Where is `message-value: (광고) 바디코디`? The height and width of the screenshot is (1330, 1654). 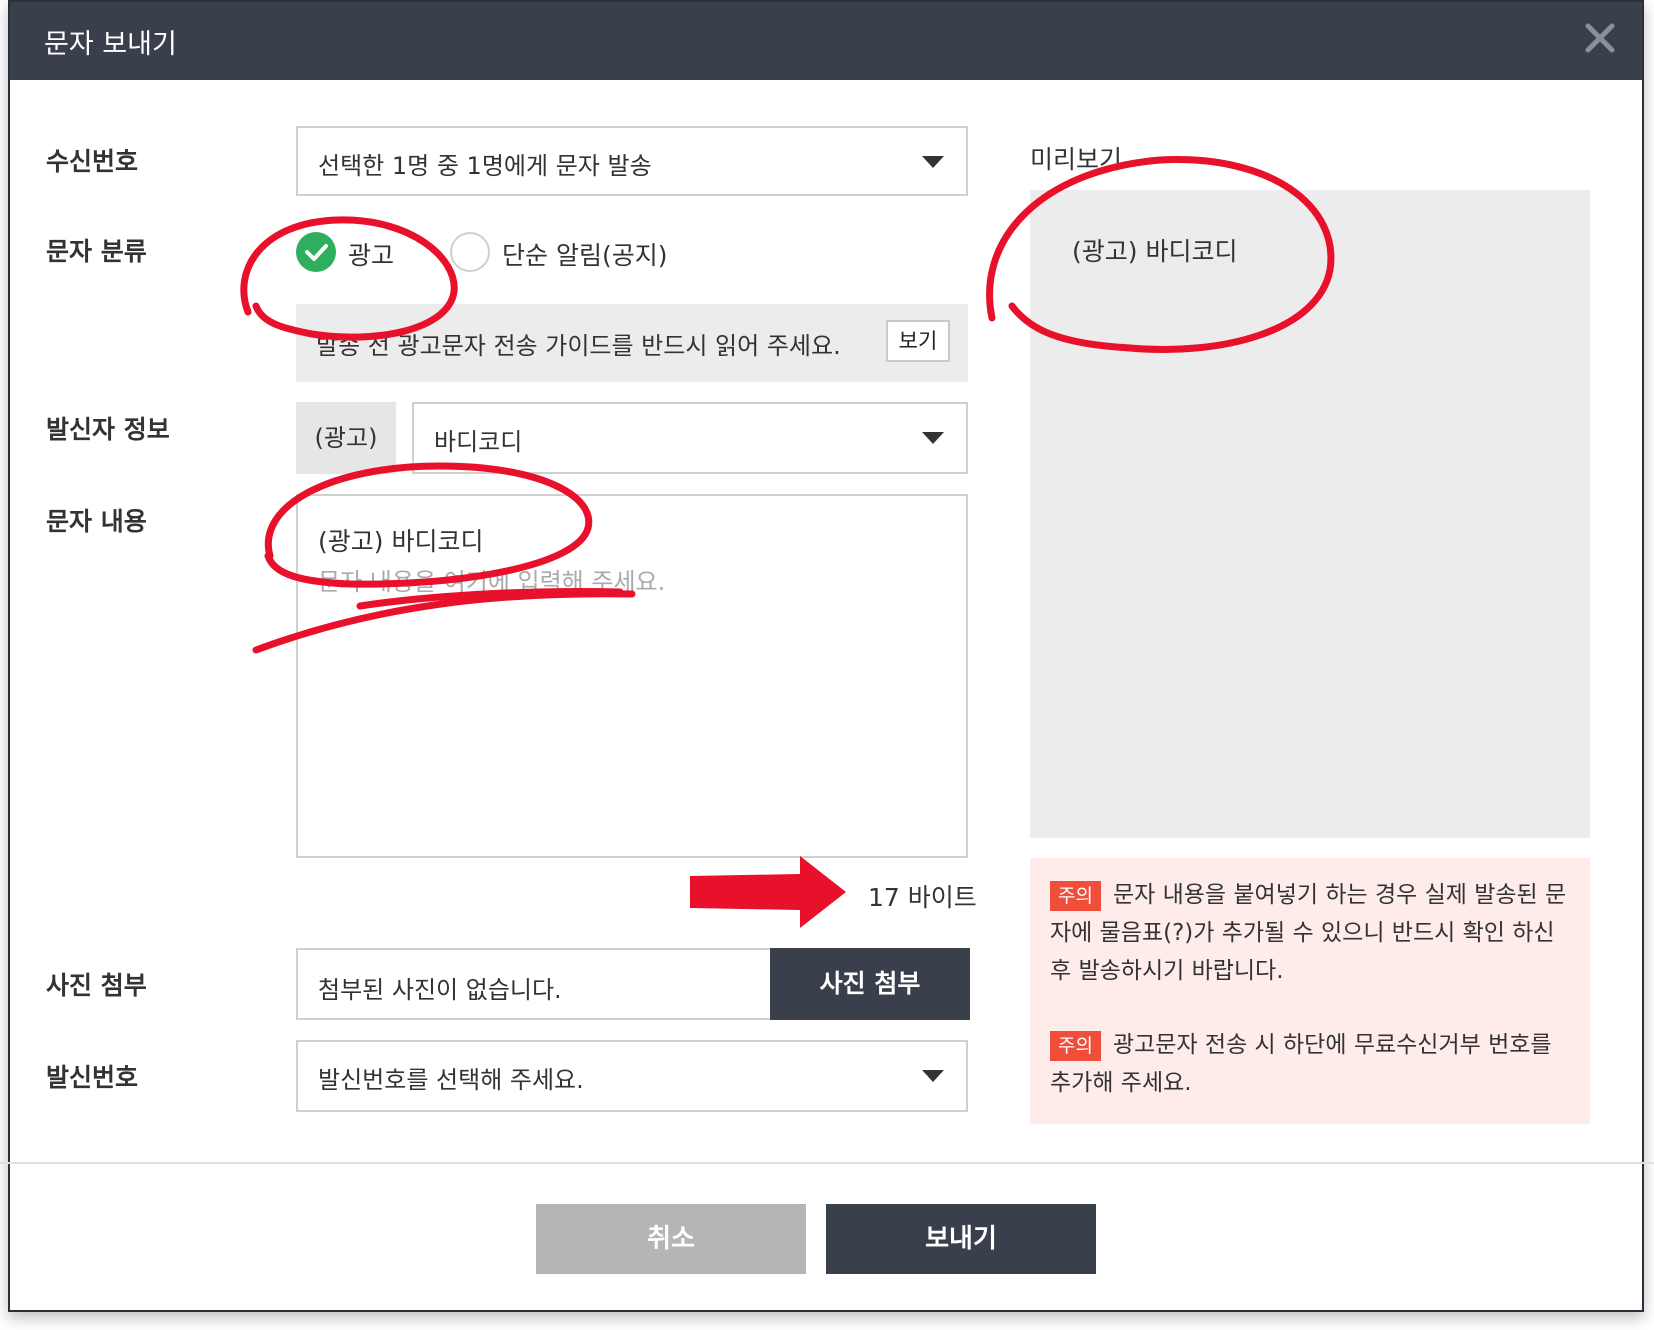 message-value: (광고) 바디코디 is located at coordinates (401, 541).